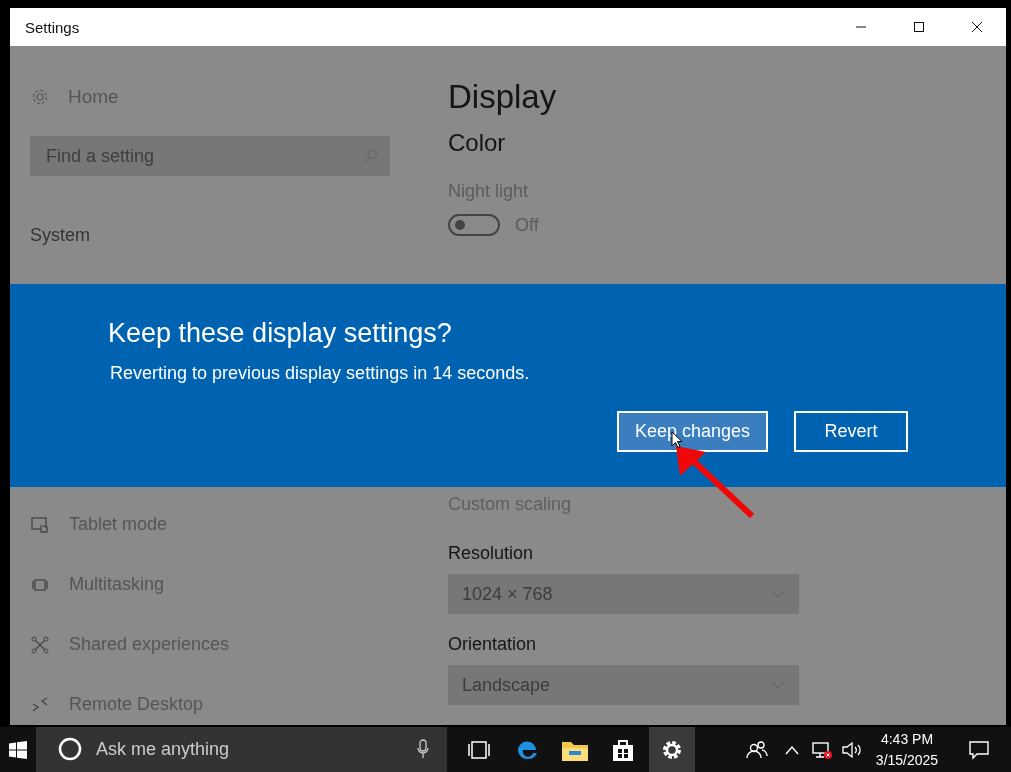 This screenshot has width=1011, height=772. What do you see at coordinates (40, 97) in the screenshot?
I see `gear-icon` at bounding box center [40, 97].